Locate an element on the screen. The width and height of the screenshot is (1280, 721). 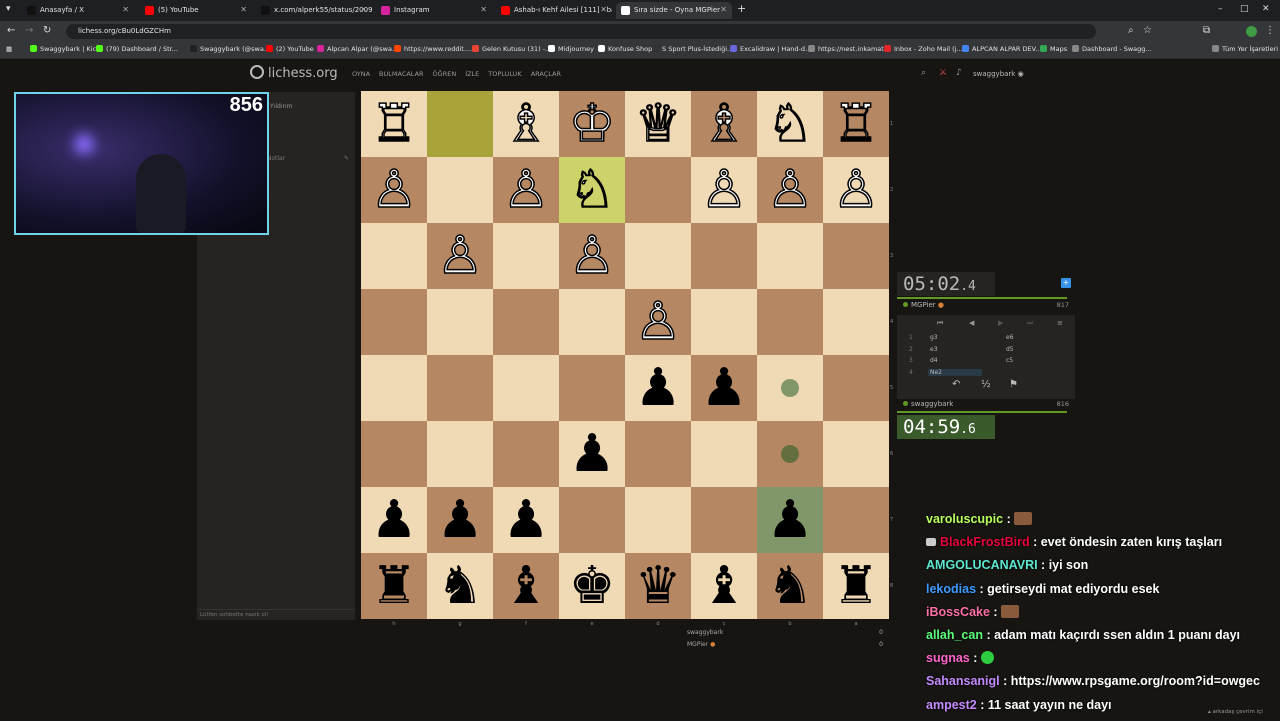
minimize-icon: – is located at coordinates (1220, 9).